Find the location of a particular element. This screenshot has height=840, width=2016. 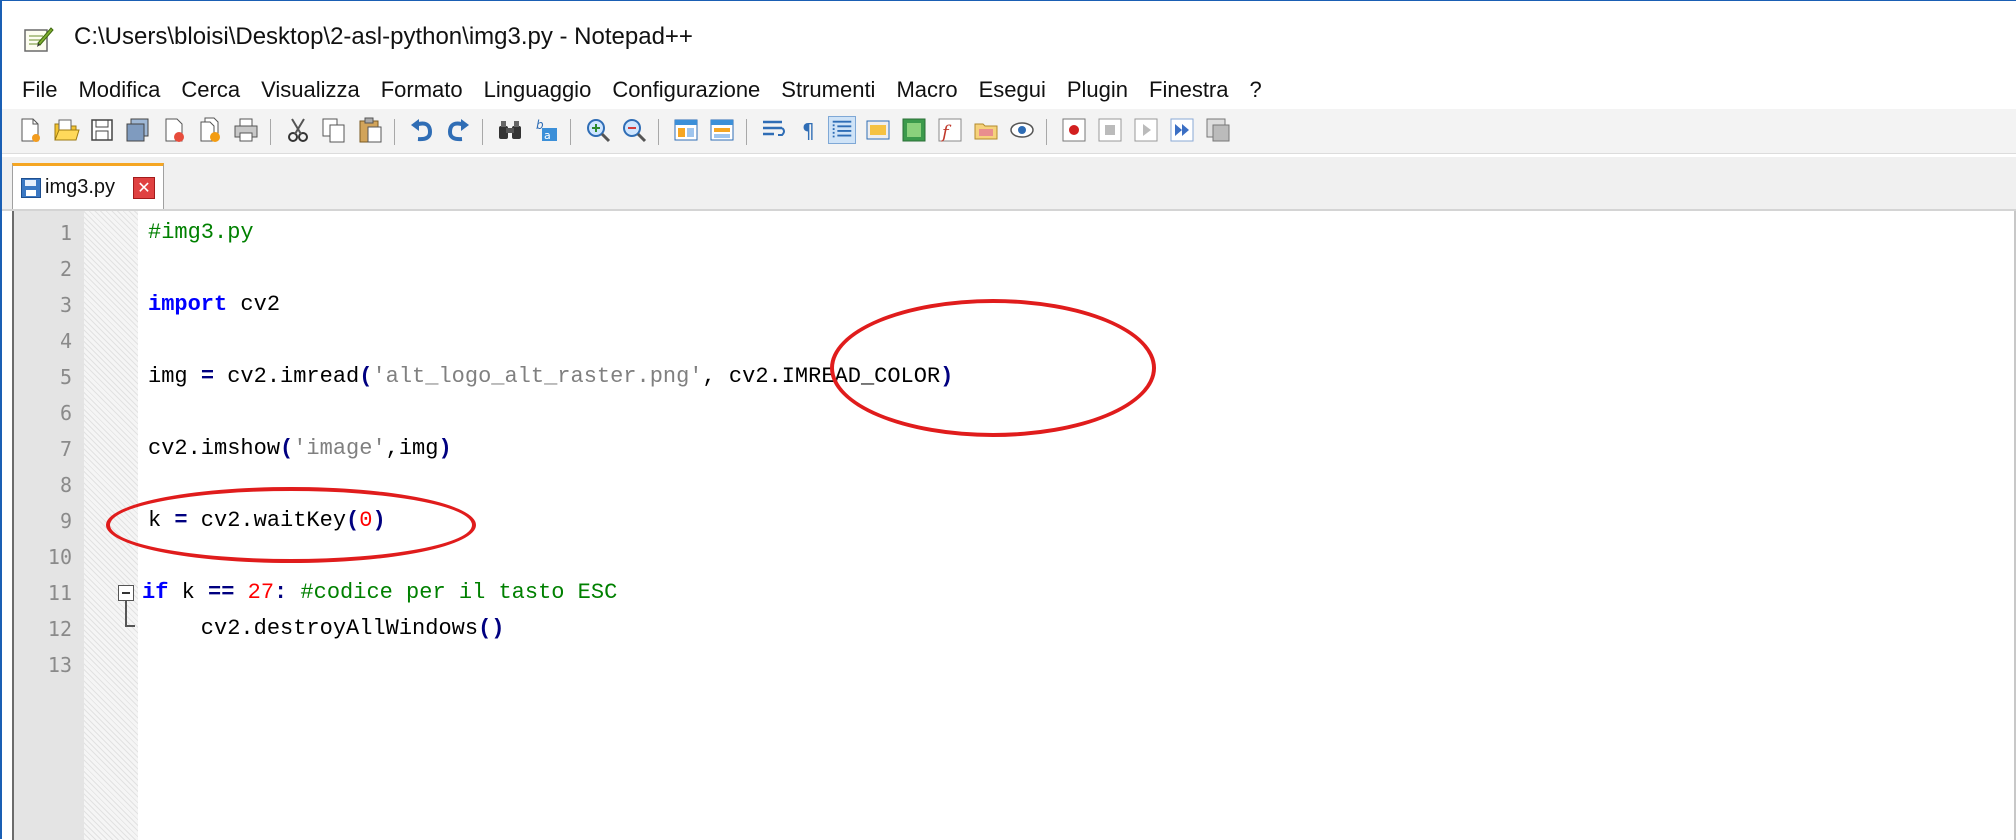

zoom-in-icon is located at coordinates (598, 130).